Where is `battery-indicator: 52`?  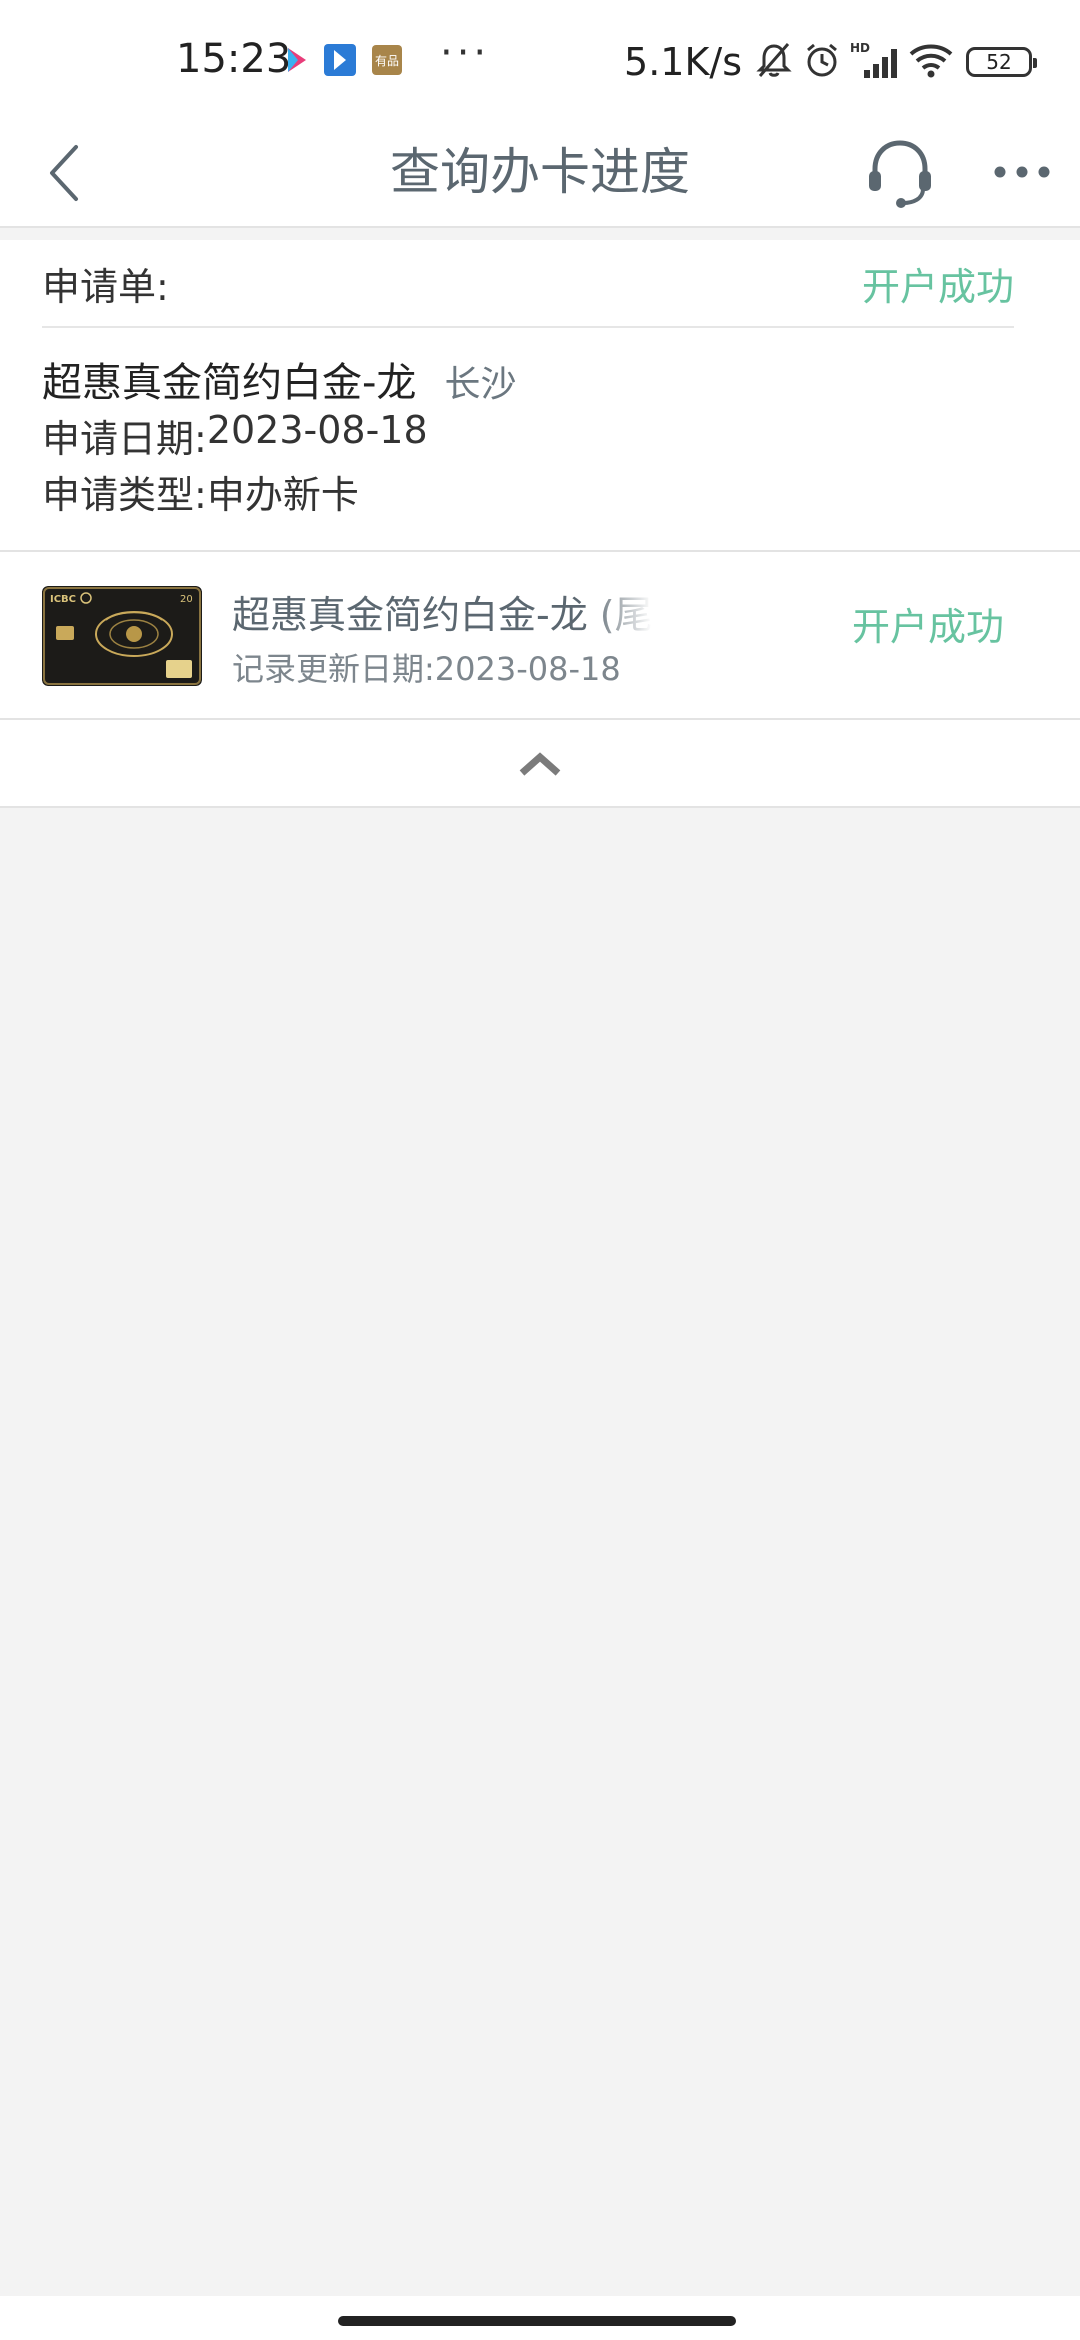 battery-indicator: 52 is located at coordinates (1001, 62).